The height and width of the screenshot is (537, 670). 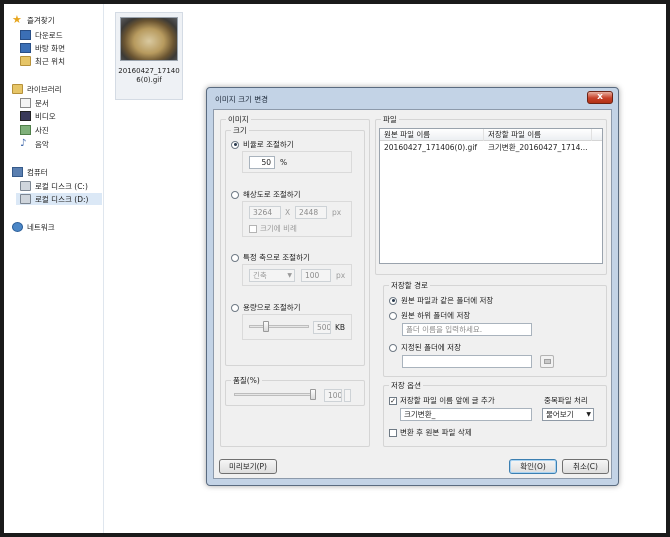 What do you see at coordinates (566, 400) in the screenshot?
I see `duplicate-label: 중복파일 처리` at bounding box center [566, 400].